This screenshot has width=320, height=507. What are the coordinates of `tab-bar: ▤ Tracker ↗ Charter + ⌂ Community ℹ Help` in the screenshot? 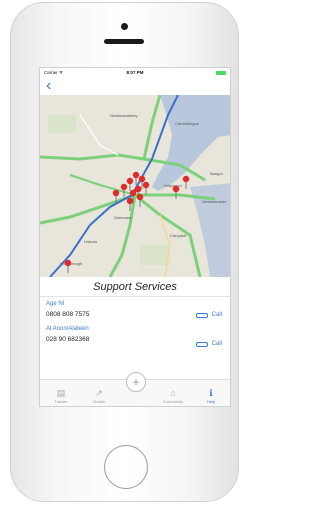 It's located at (135, 389).